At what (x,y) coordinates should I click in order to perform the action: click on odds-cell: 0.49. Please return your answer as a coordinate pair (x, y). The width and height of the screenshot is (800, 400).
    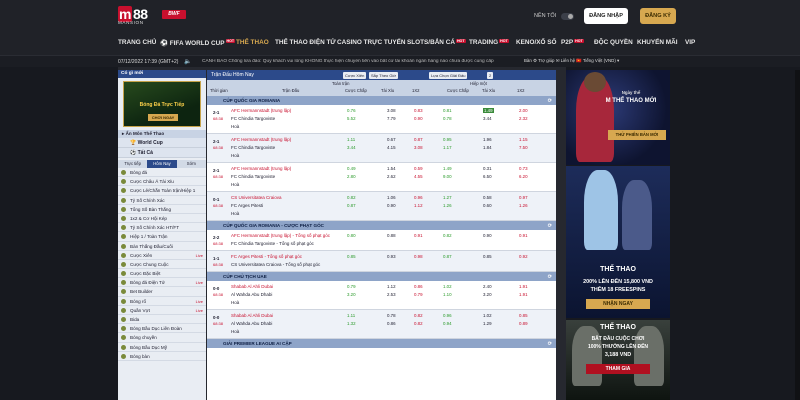
    Looking at the image, I should click on (351, 168).